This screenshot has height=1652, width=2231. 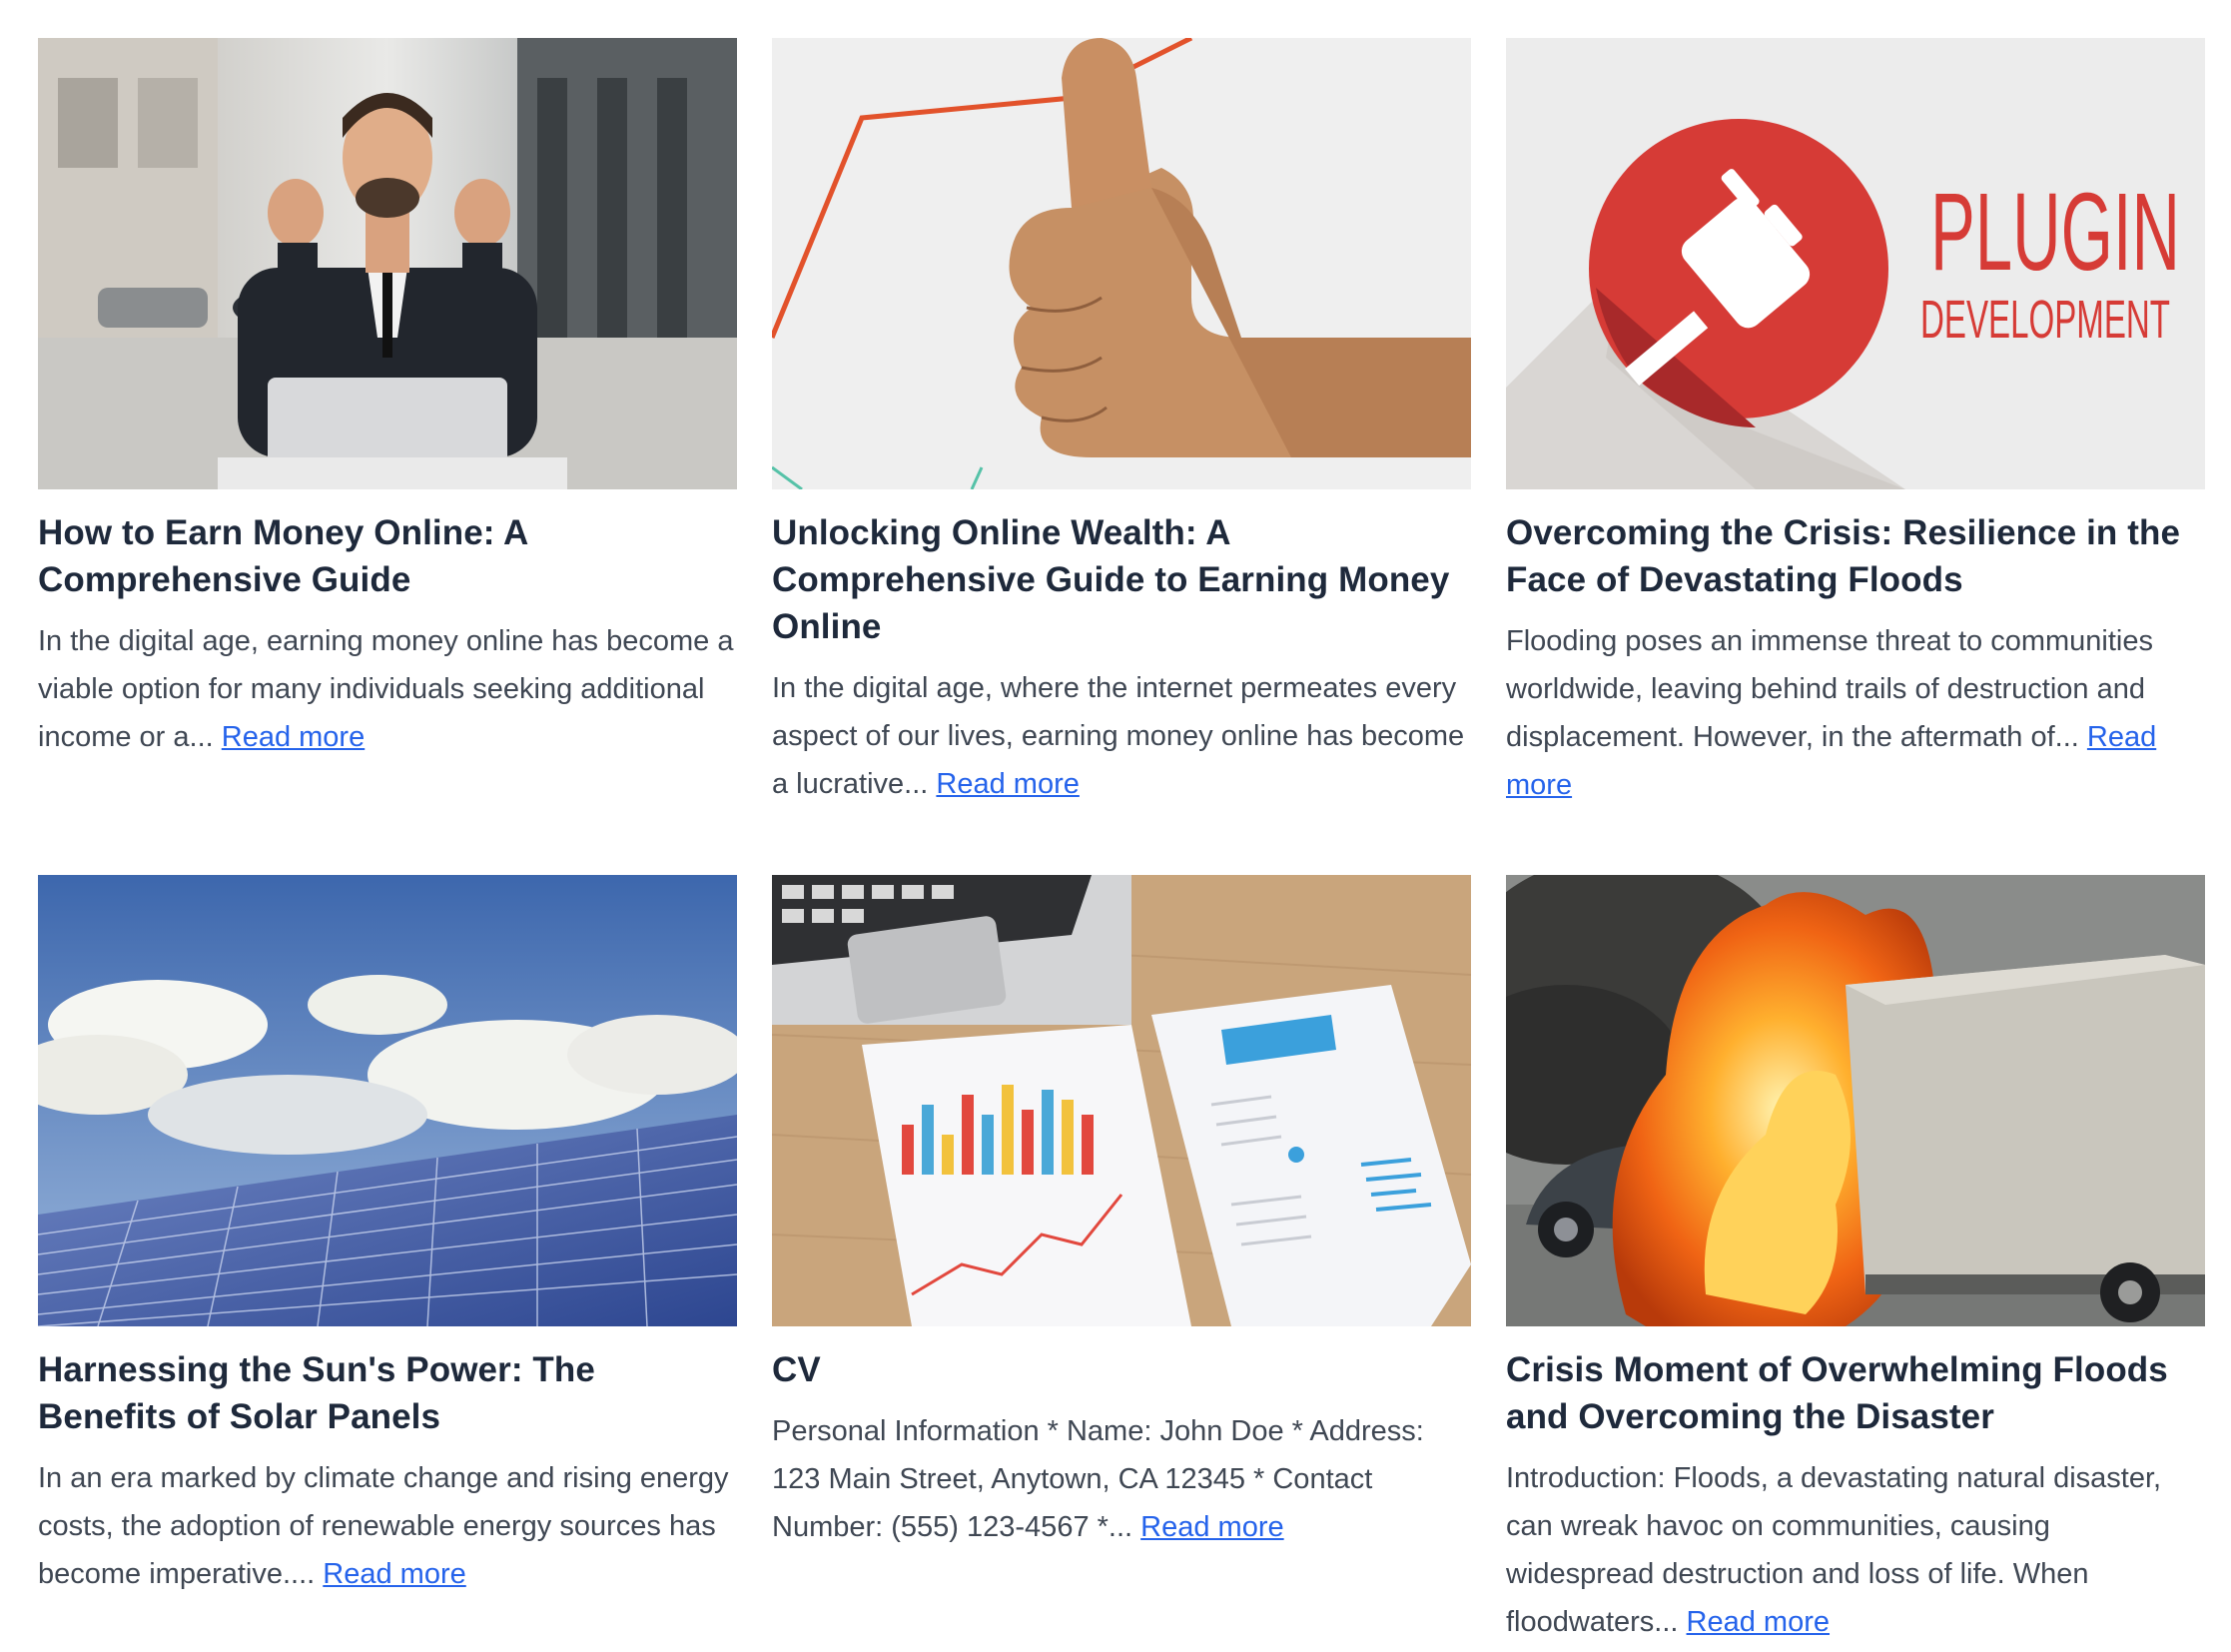 I want to click on plugin-logo-text: PLUGIN, so click(x=2055, y=232).